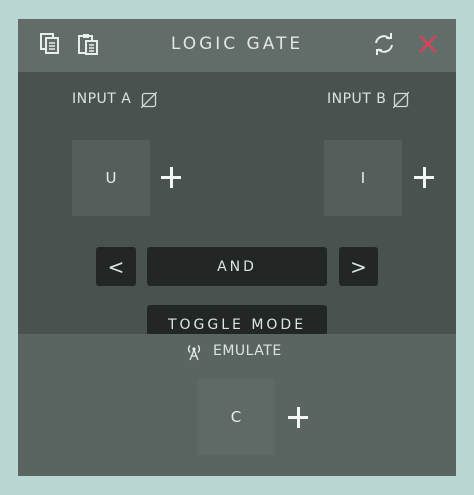  Describe the element at coordinates (358, 266) in the screenshot. I see `next-gate-button: >` at that location.